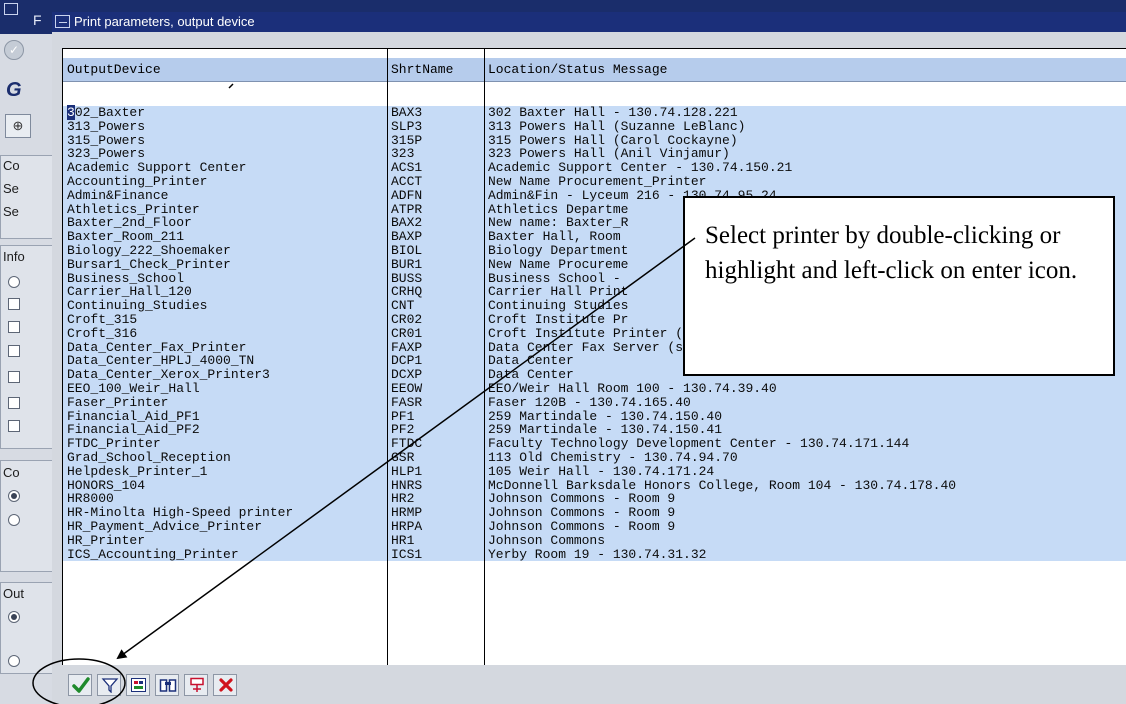 The image size is (1126, 704). Describe the element at coordinates (231, 86) in the screenshot. I see `annotation-mark` at that location.